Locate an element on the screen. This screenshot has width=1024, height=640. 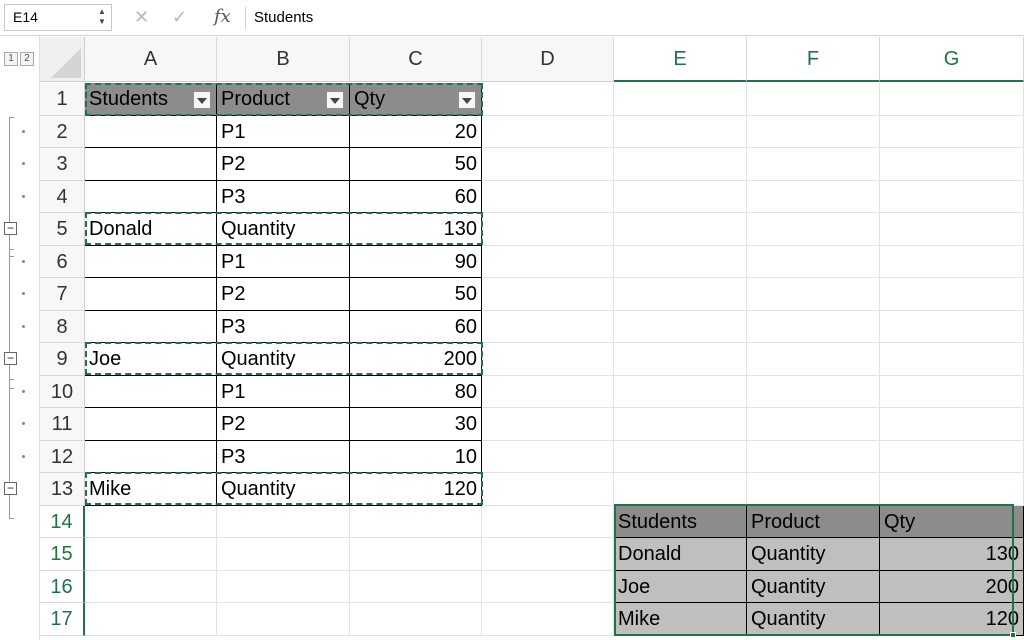
result-cell: 130 is located at coordinates (952, 554).